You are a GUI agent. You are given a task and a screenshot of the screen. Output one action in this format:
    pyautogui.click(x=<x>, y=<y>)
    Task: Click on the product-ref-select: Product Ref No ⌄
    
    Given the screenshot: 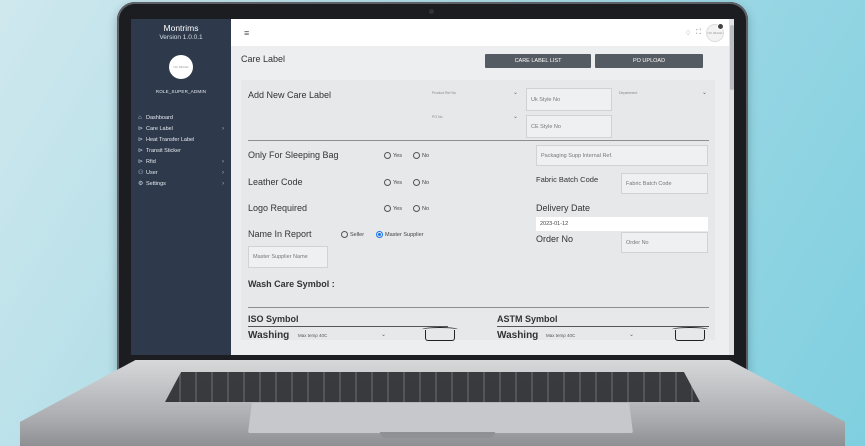 What is the action you would take?
    pyautogui.click(x=475, y=97)
    